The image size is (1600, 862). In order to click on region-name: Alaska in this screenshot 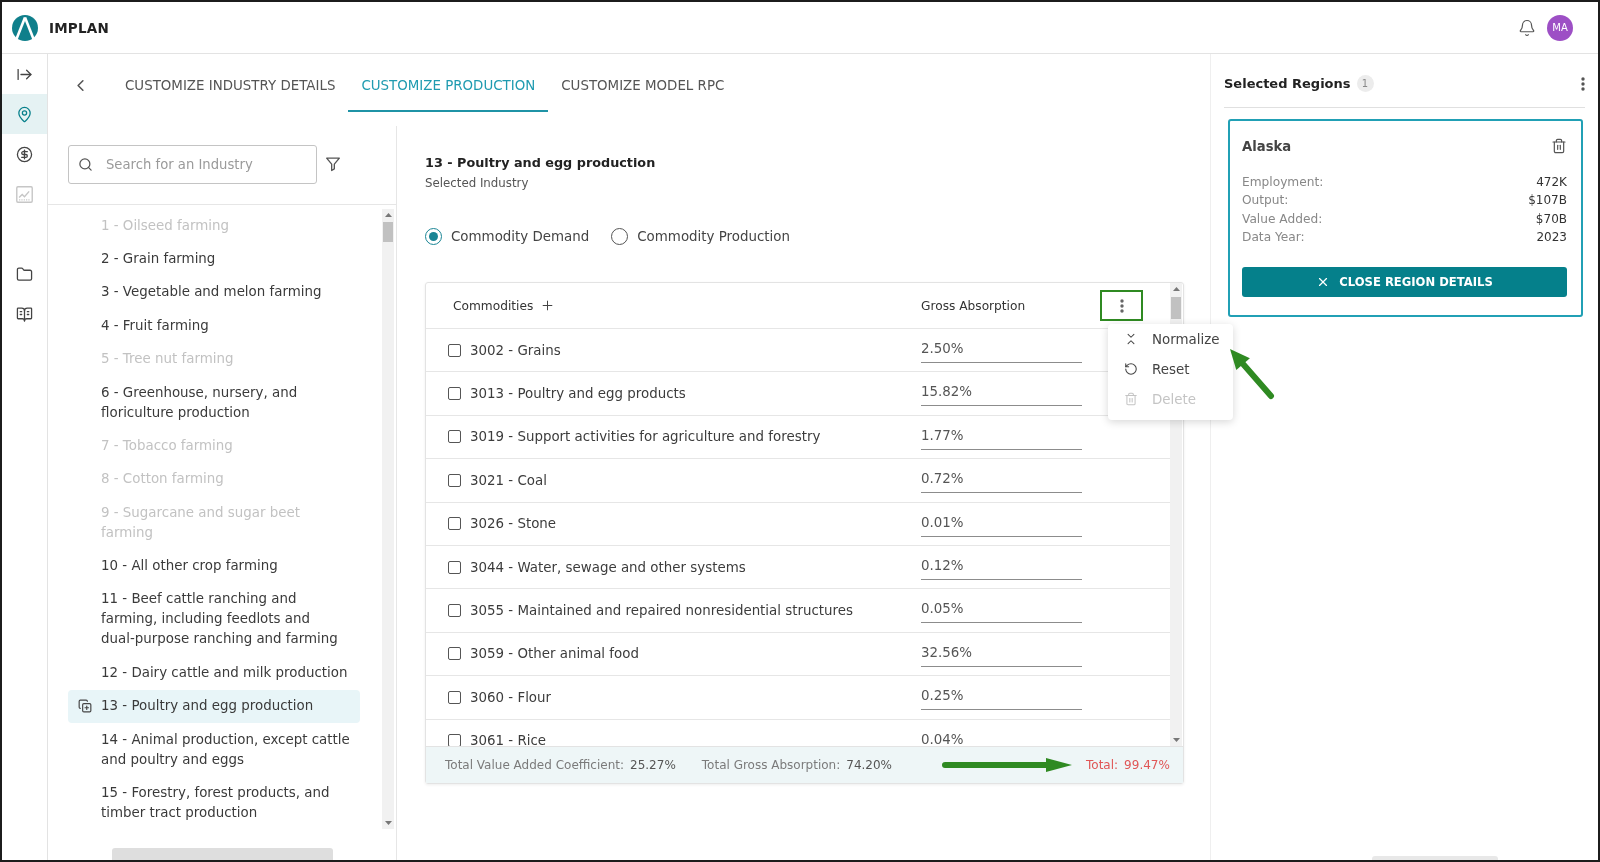, I will do `click(1267, 146)`.